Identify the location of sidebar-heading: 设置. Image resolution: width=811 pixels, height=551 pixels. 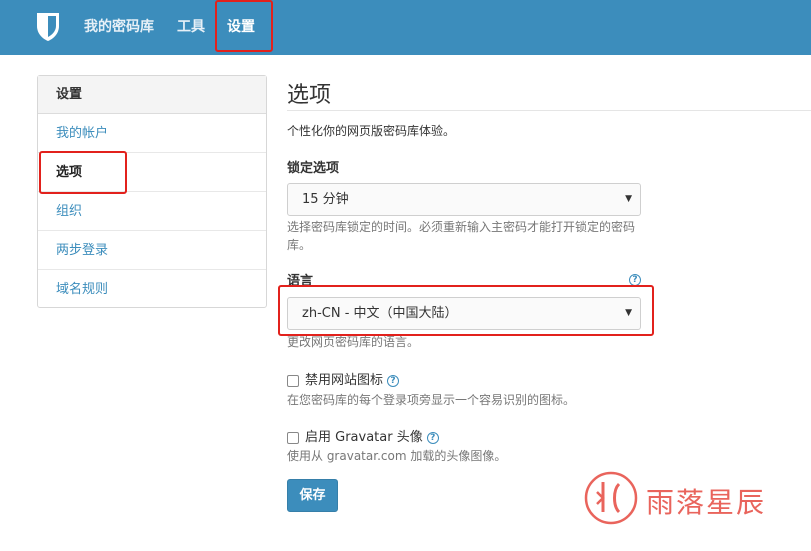
(152, 95).